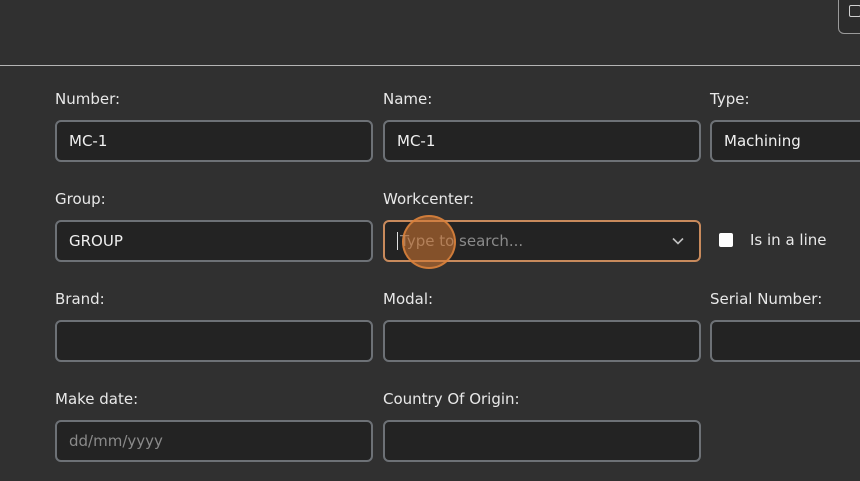 This screenshot has height=481, width=860. Describe the element at coordinates (542, 441) in the screenshot. I see `country-of-origin-field` at that location.